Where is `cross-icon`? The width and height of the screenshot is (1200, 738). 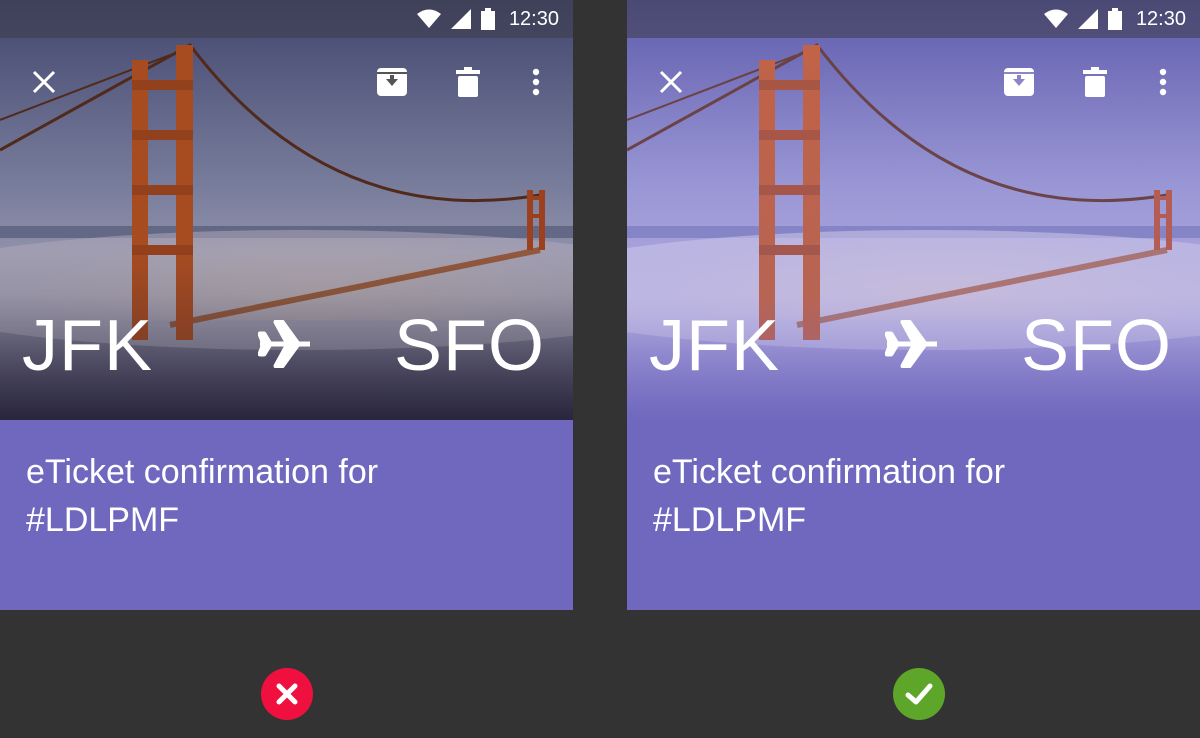 cross-icon is located at coordinates (287, 694).